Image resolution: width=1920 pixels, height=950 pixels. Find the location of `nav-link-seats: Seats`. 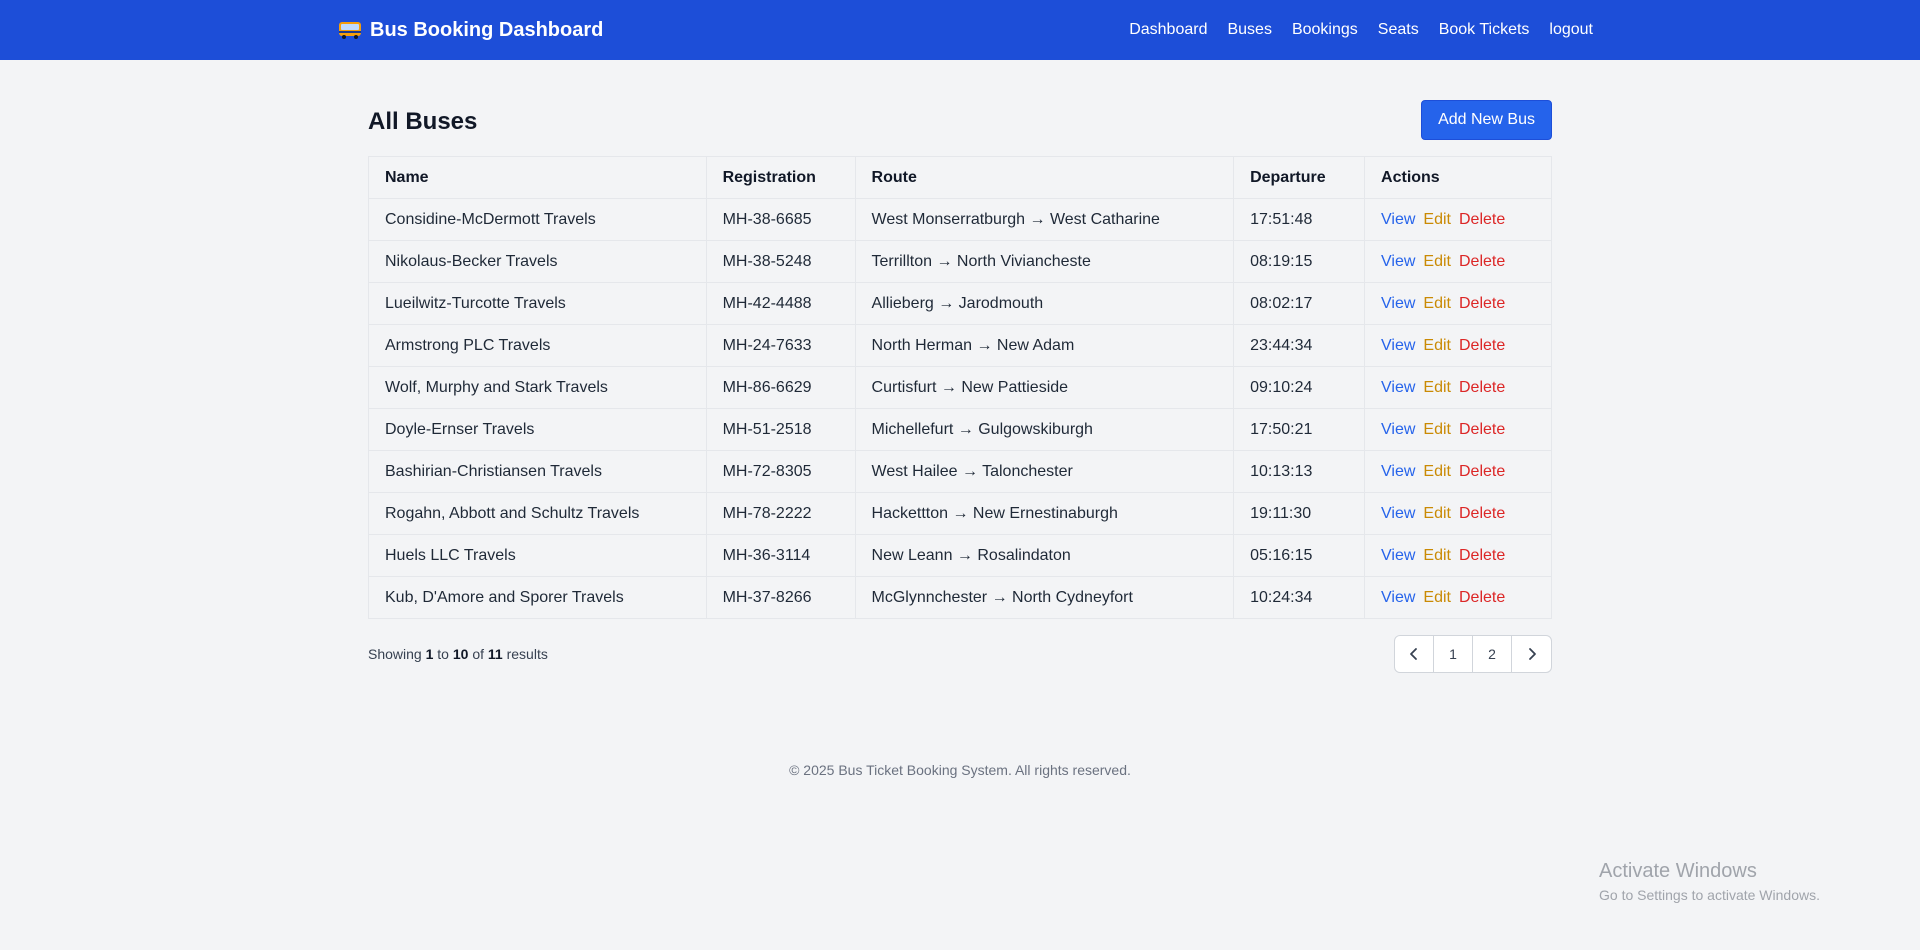

nav-link-seats: Seats is located at coordinates (1398, 30).